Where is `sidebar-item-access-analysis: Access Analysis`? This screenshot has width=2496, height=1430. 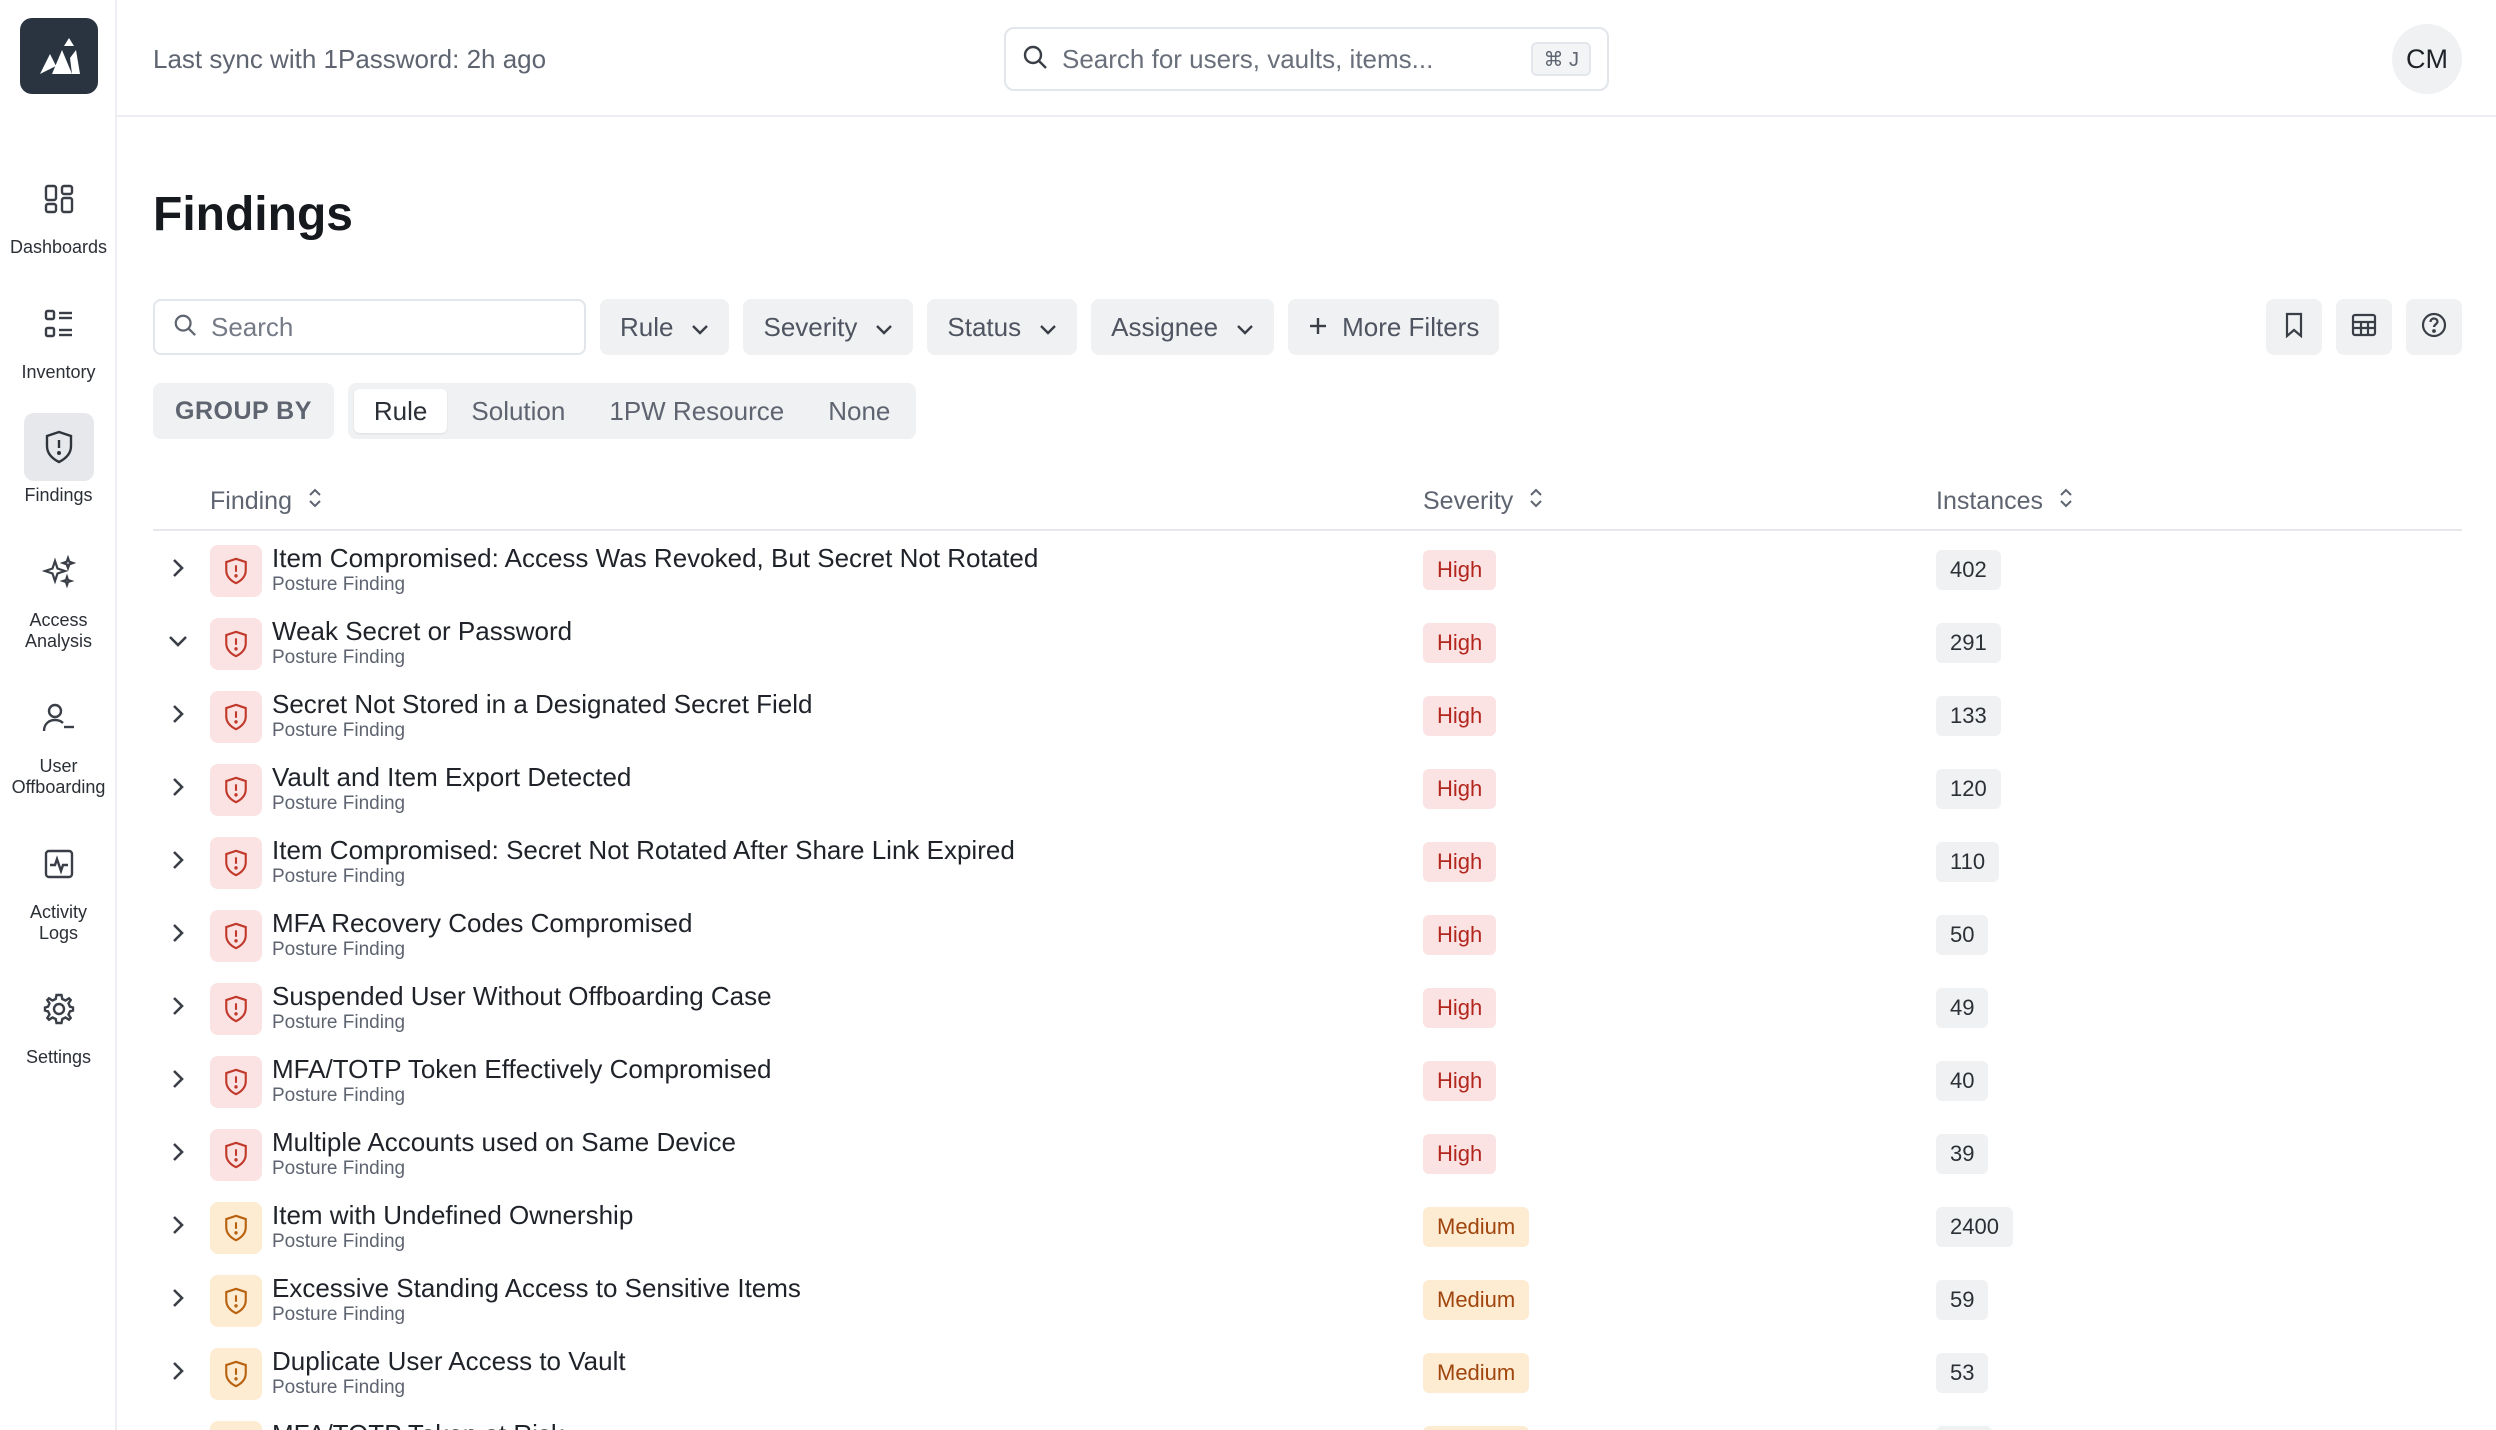
sidebar-item-access-analysis: Access Analysis is located at coordinates (58, 595).